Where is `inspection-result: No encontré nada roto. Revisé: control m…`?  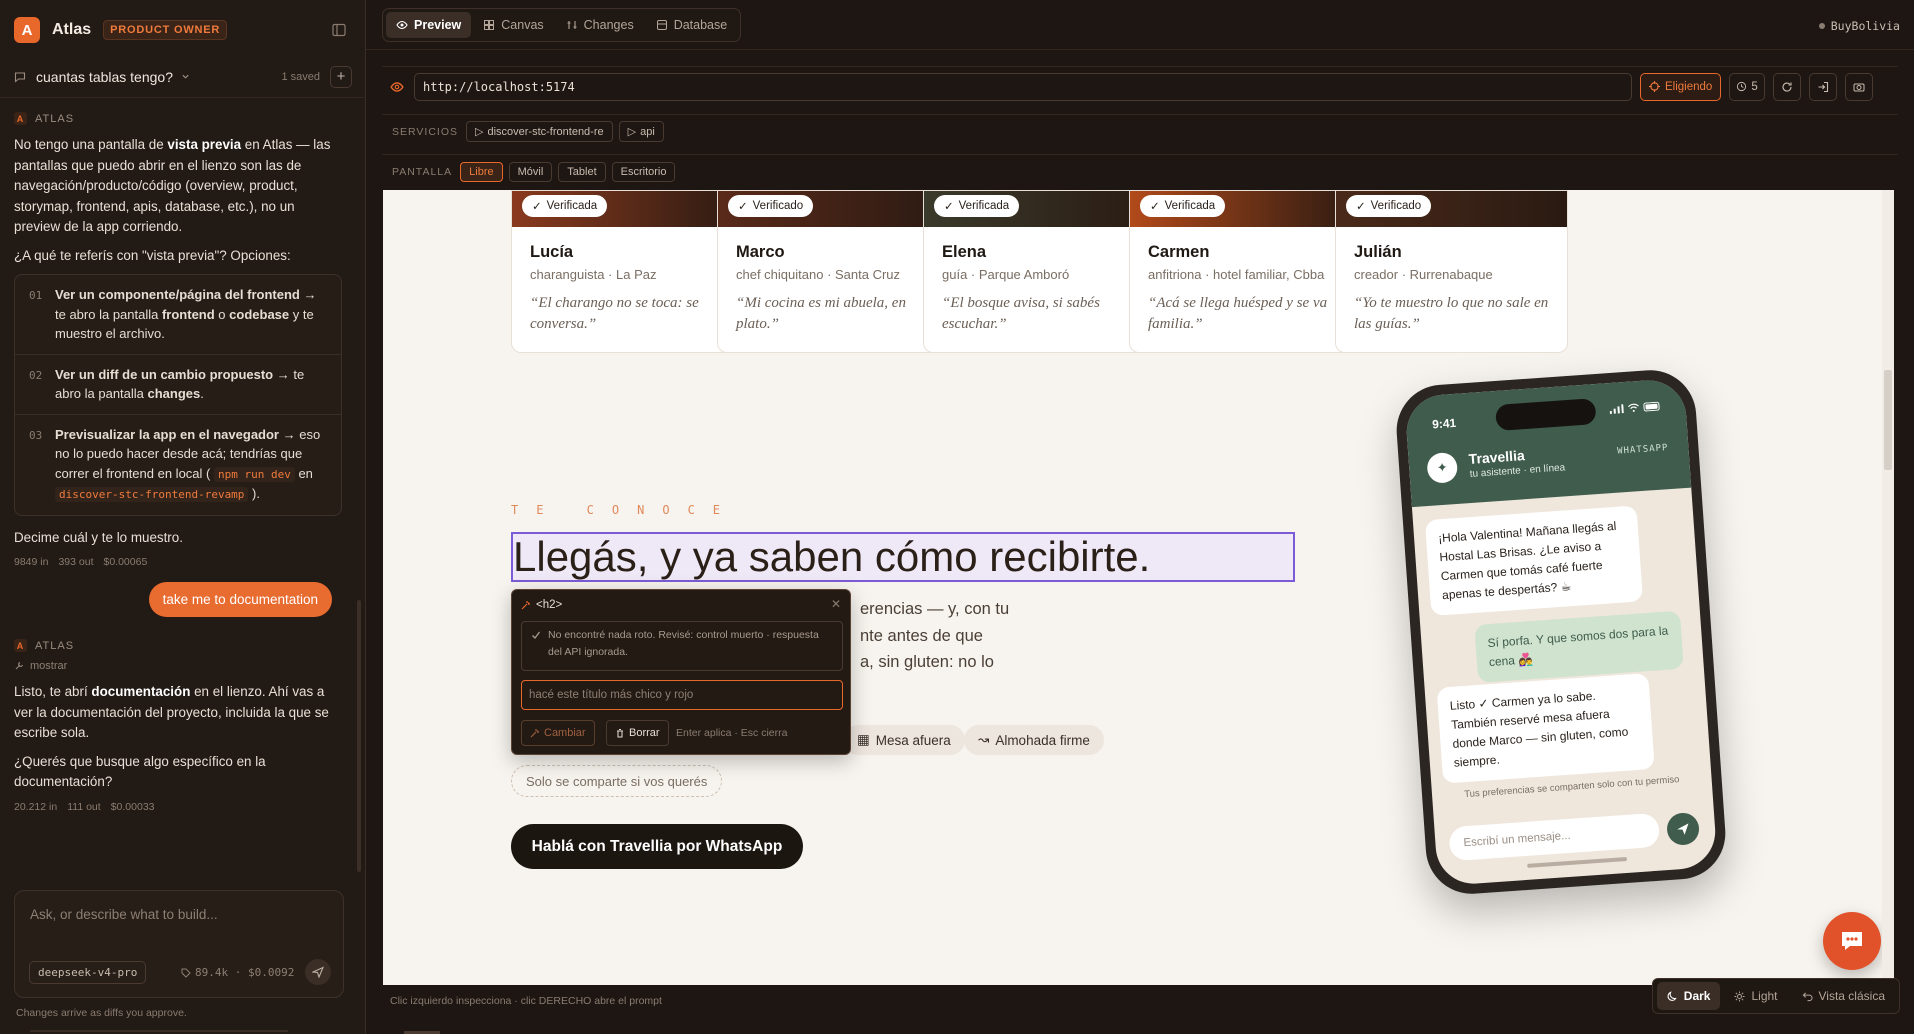
inspection-result: No encontré nada roto. Revisé: control m… is located at coordinates (682, 646).